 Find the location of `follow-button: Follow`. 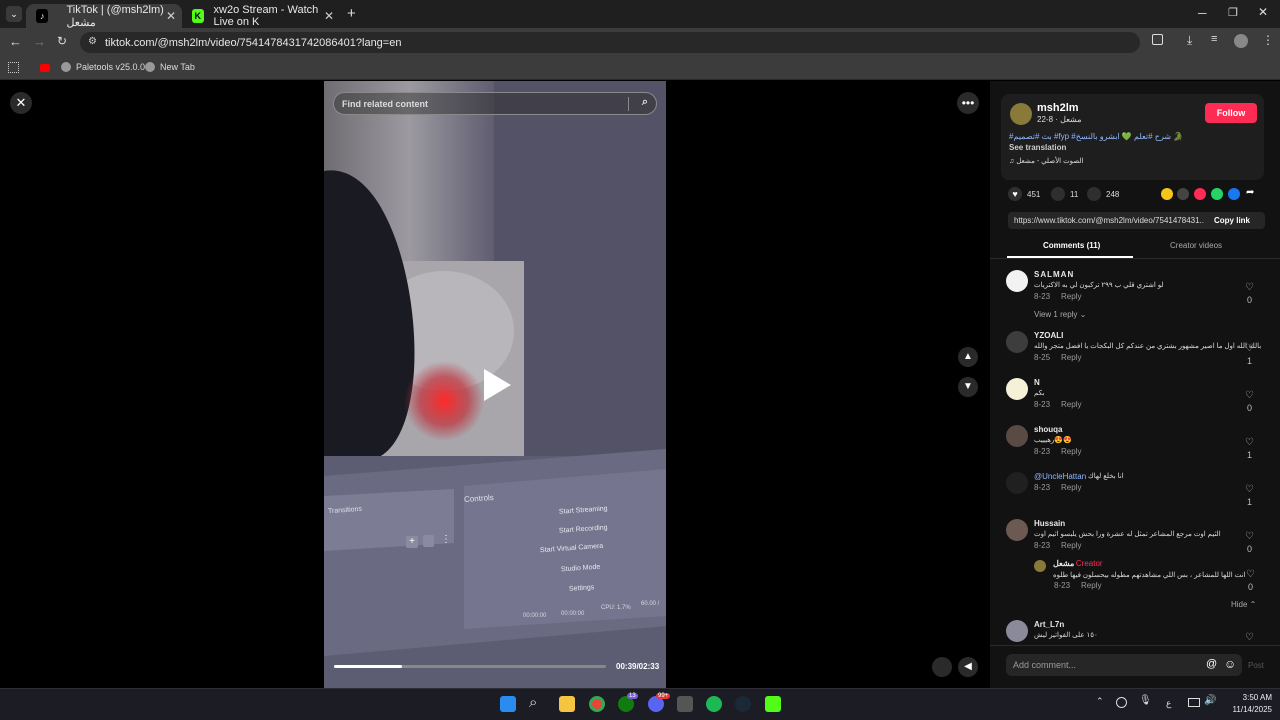

follow-button: Follow is located at coordinates (1231, 113).